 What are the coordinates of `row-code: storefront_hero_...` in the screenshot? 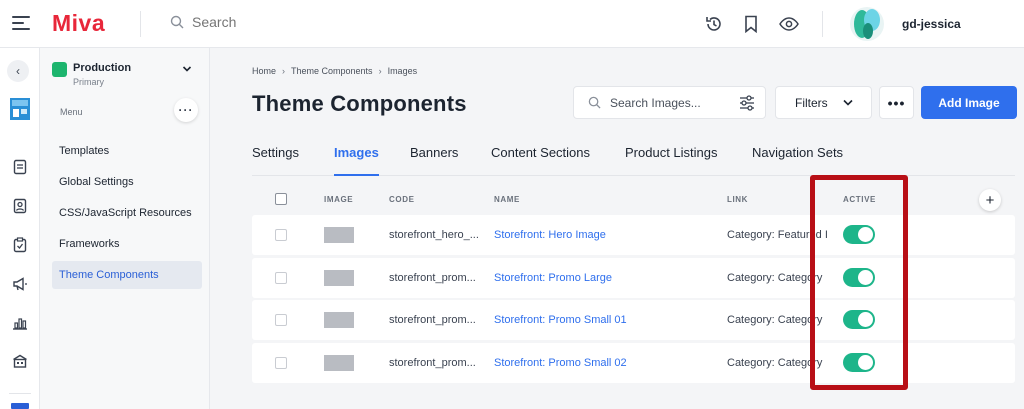 It's located at (434, 235).